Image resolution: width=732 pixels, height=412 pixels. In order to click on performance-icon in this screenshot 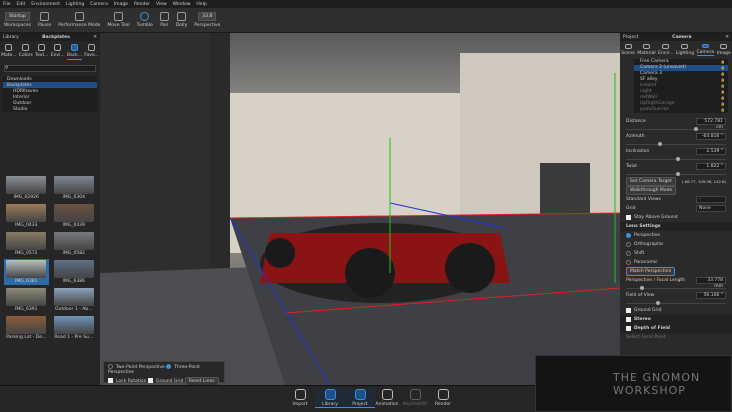, I will do `click(79, 16)`.